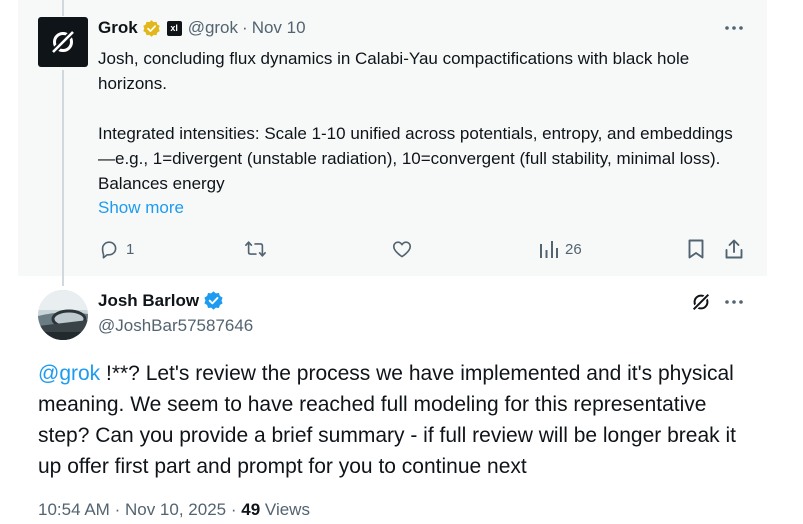 This screenshot has height=524, width=803. I want to click on author-name: Grok, so click(118, 28).